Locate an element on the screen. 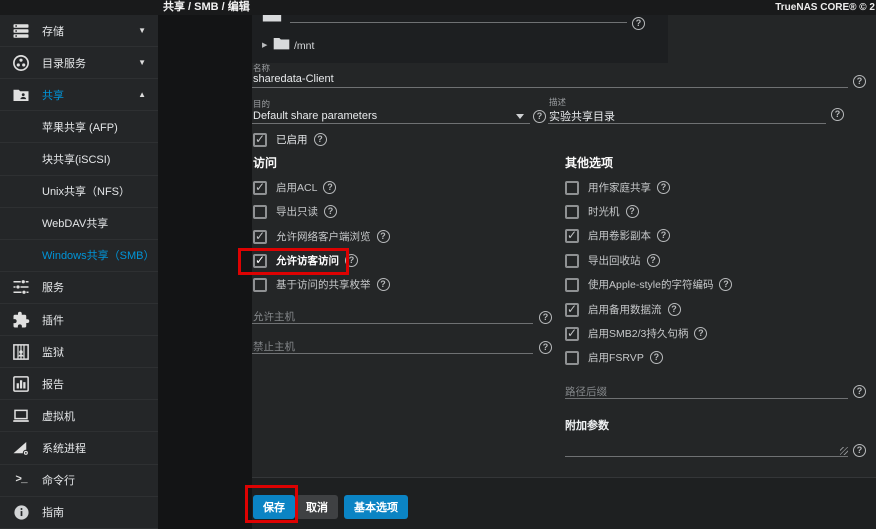  form-footer: 保存 取消 基本选项 is located at coordinates (564, 503).